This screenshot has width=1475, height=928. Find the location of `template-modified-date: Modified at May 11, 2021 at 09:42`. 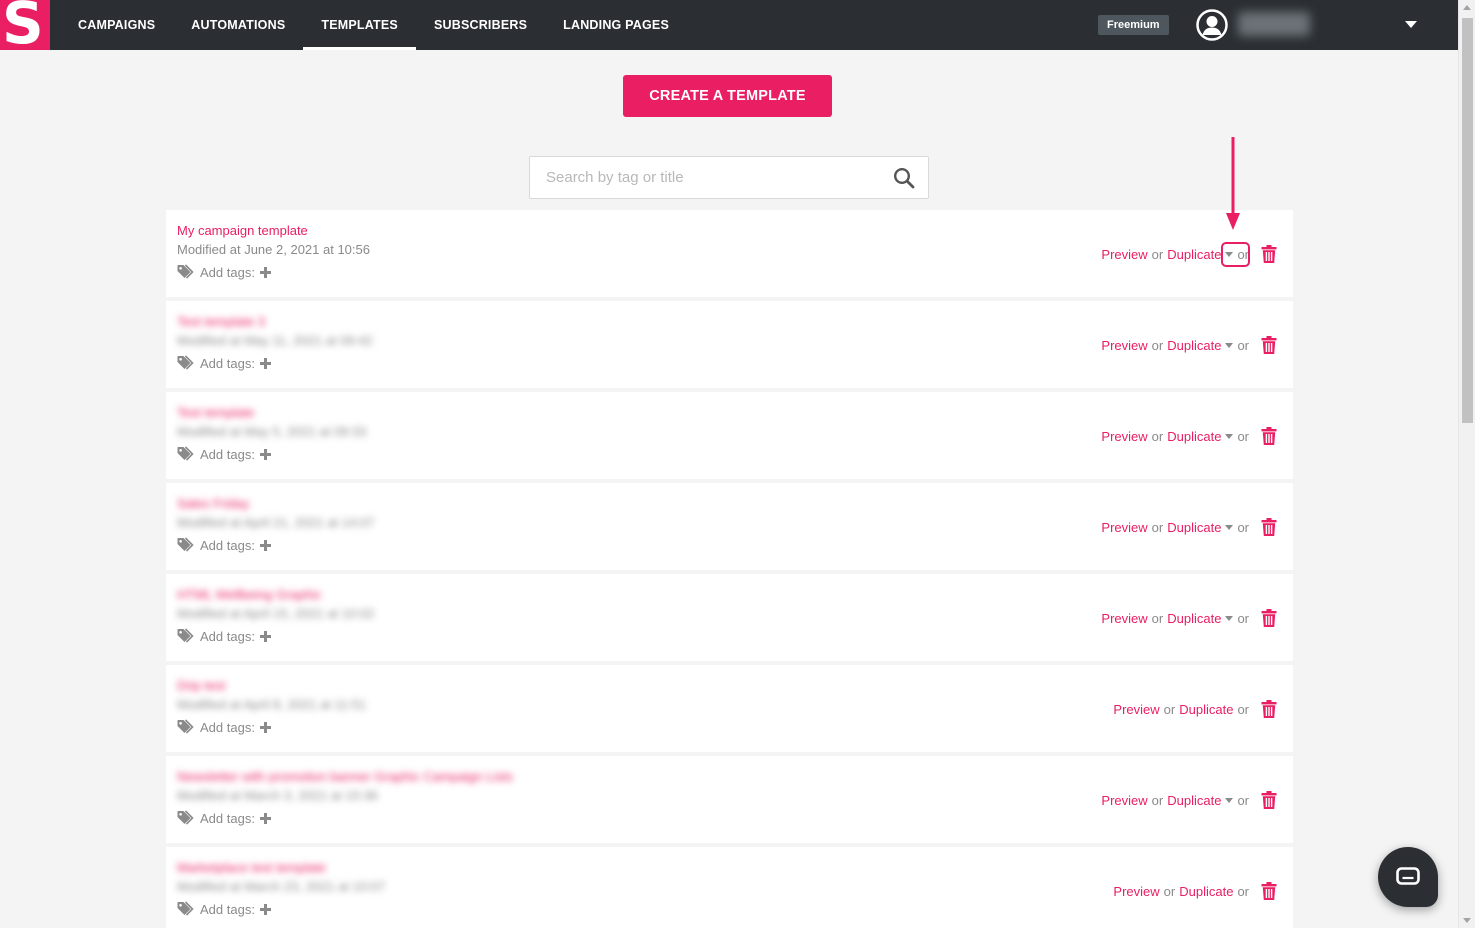

template-modified-date: Modified at May 11, 2021 at 09:42 is located at coordinates (275, 340).